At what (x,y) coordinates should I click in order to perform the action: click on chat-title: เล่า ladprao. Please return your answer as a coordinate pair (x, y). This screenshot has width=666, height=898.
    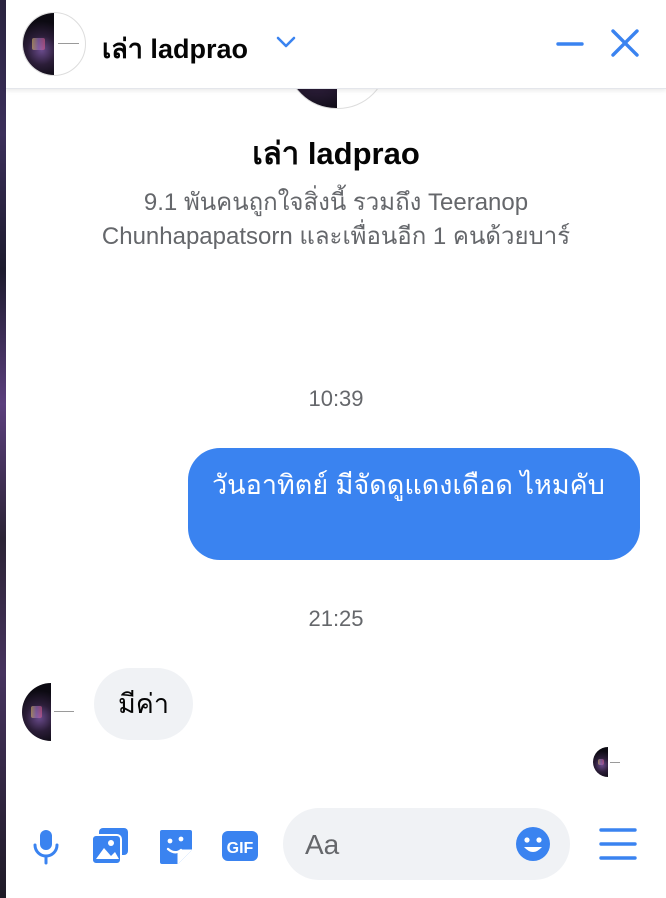
    Looking at the image, I should click on (175, 48).